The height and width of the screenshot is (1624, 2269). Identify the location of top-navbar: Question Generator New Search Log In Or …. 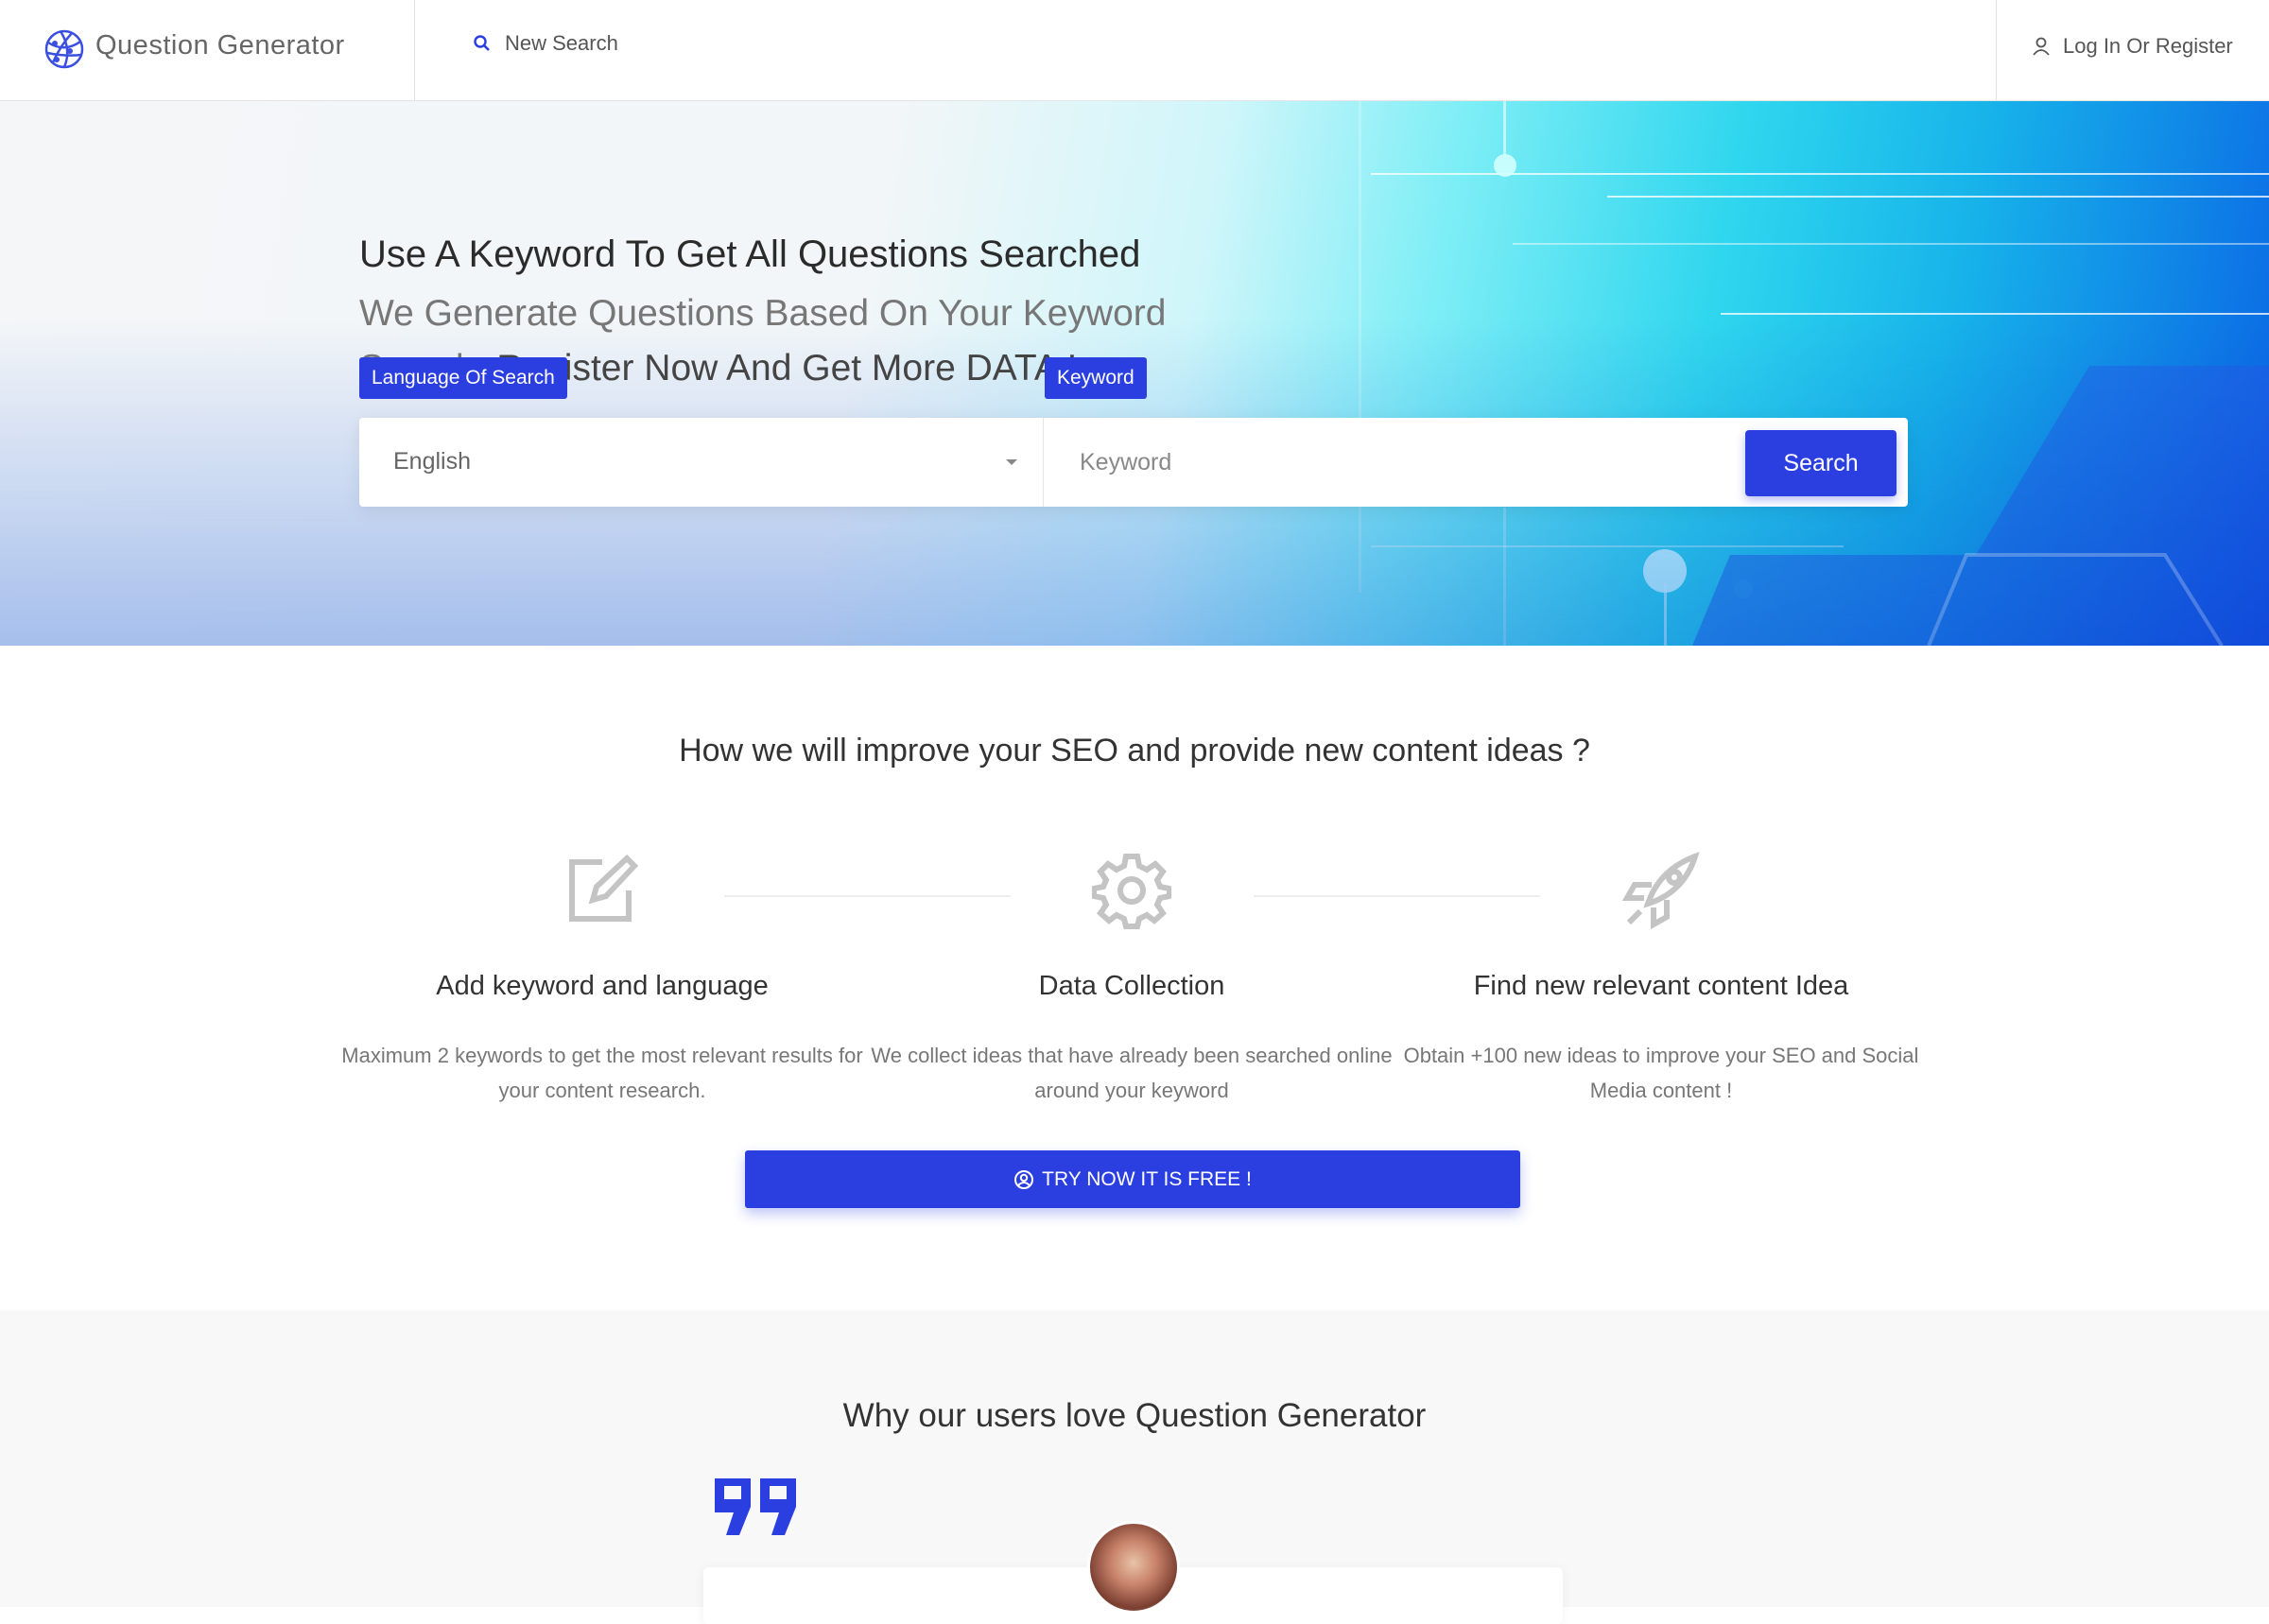
(1134, 50).